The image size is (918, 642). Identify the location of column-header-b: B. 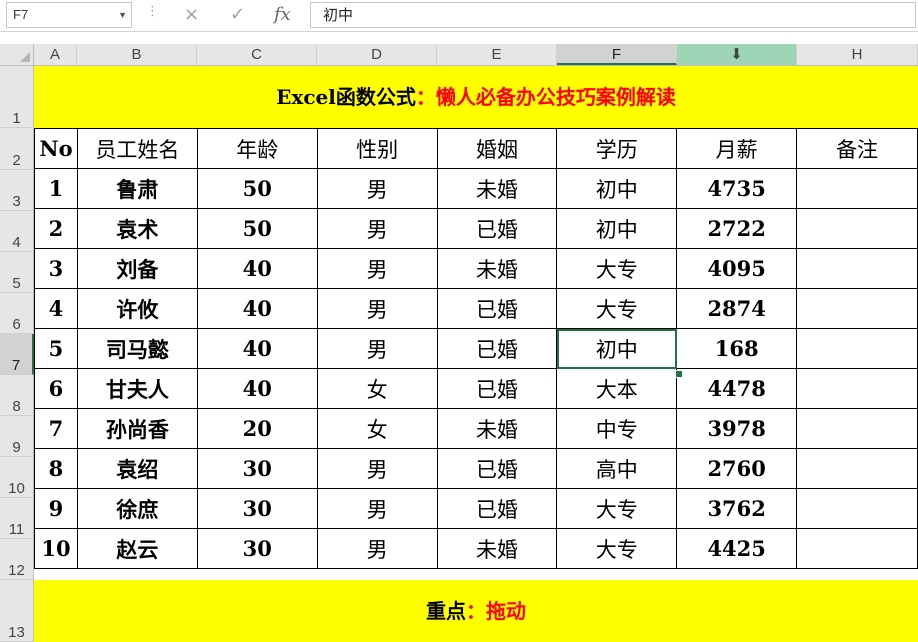
(137, 54).